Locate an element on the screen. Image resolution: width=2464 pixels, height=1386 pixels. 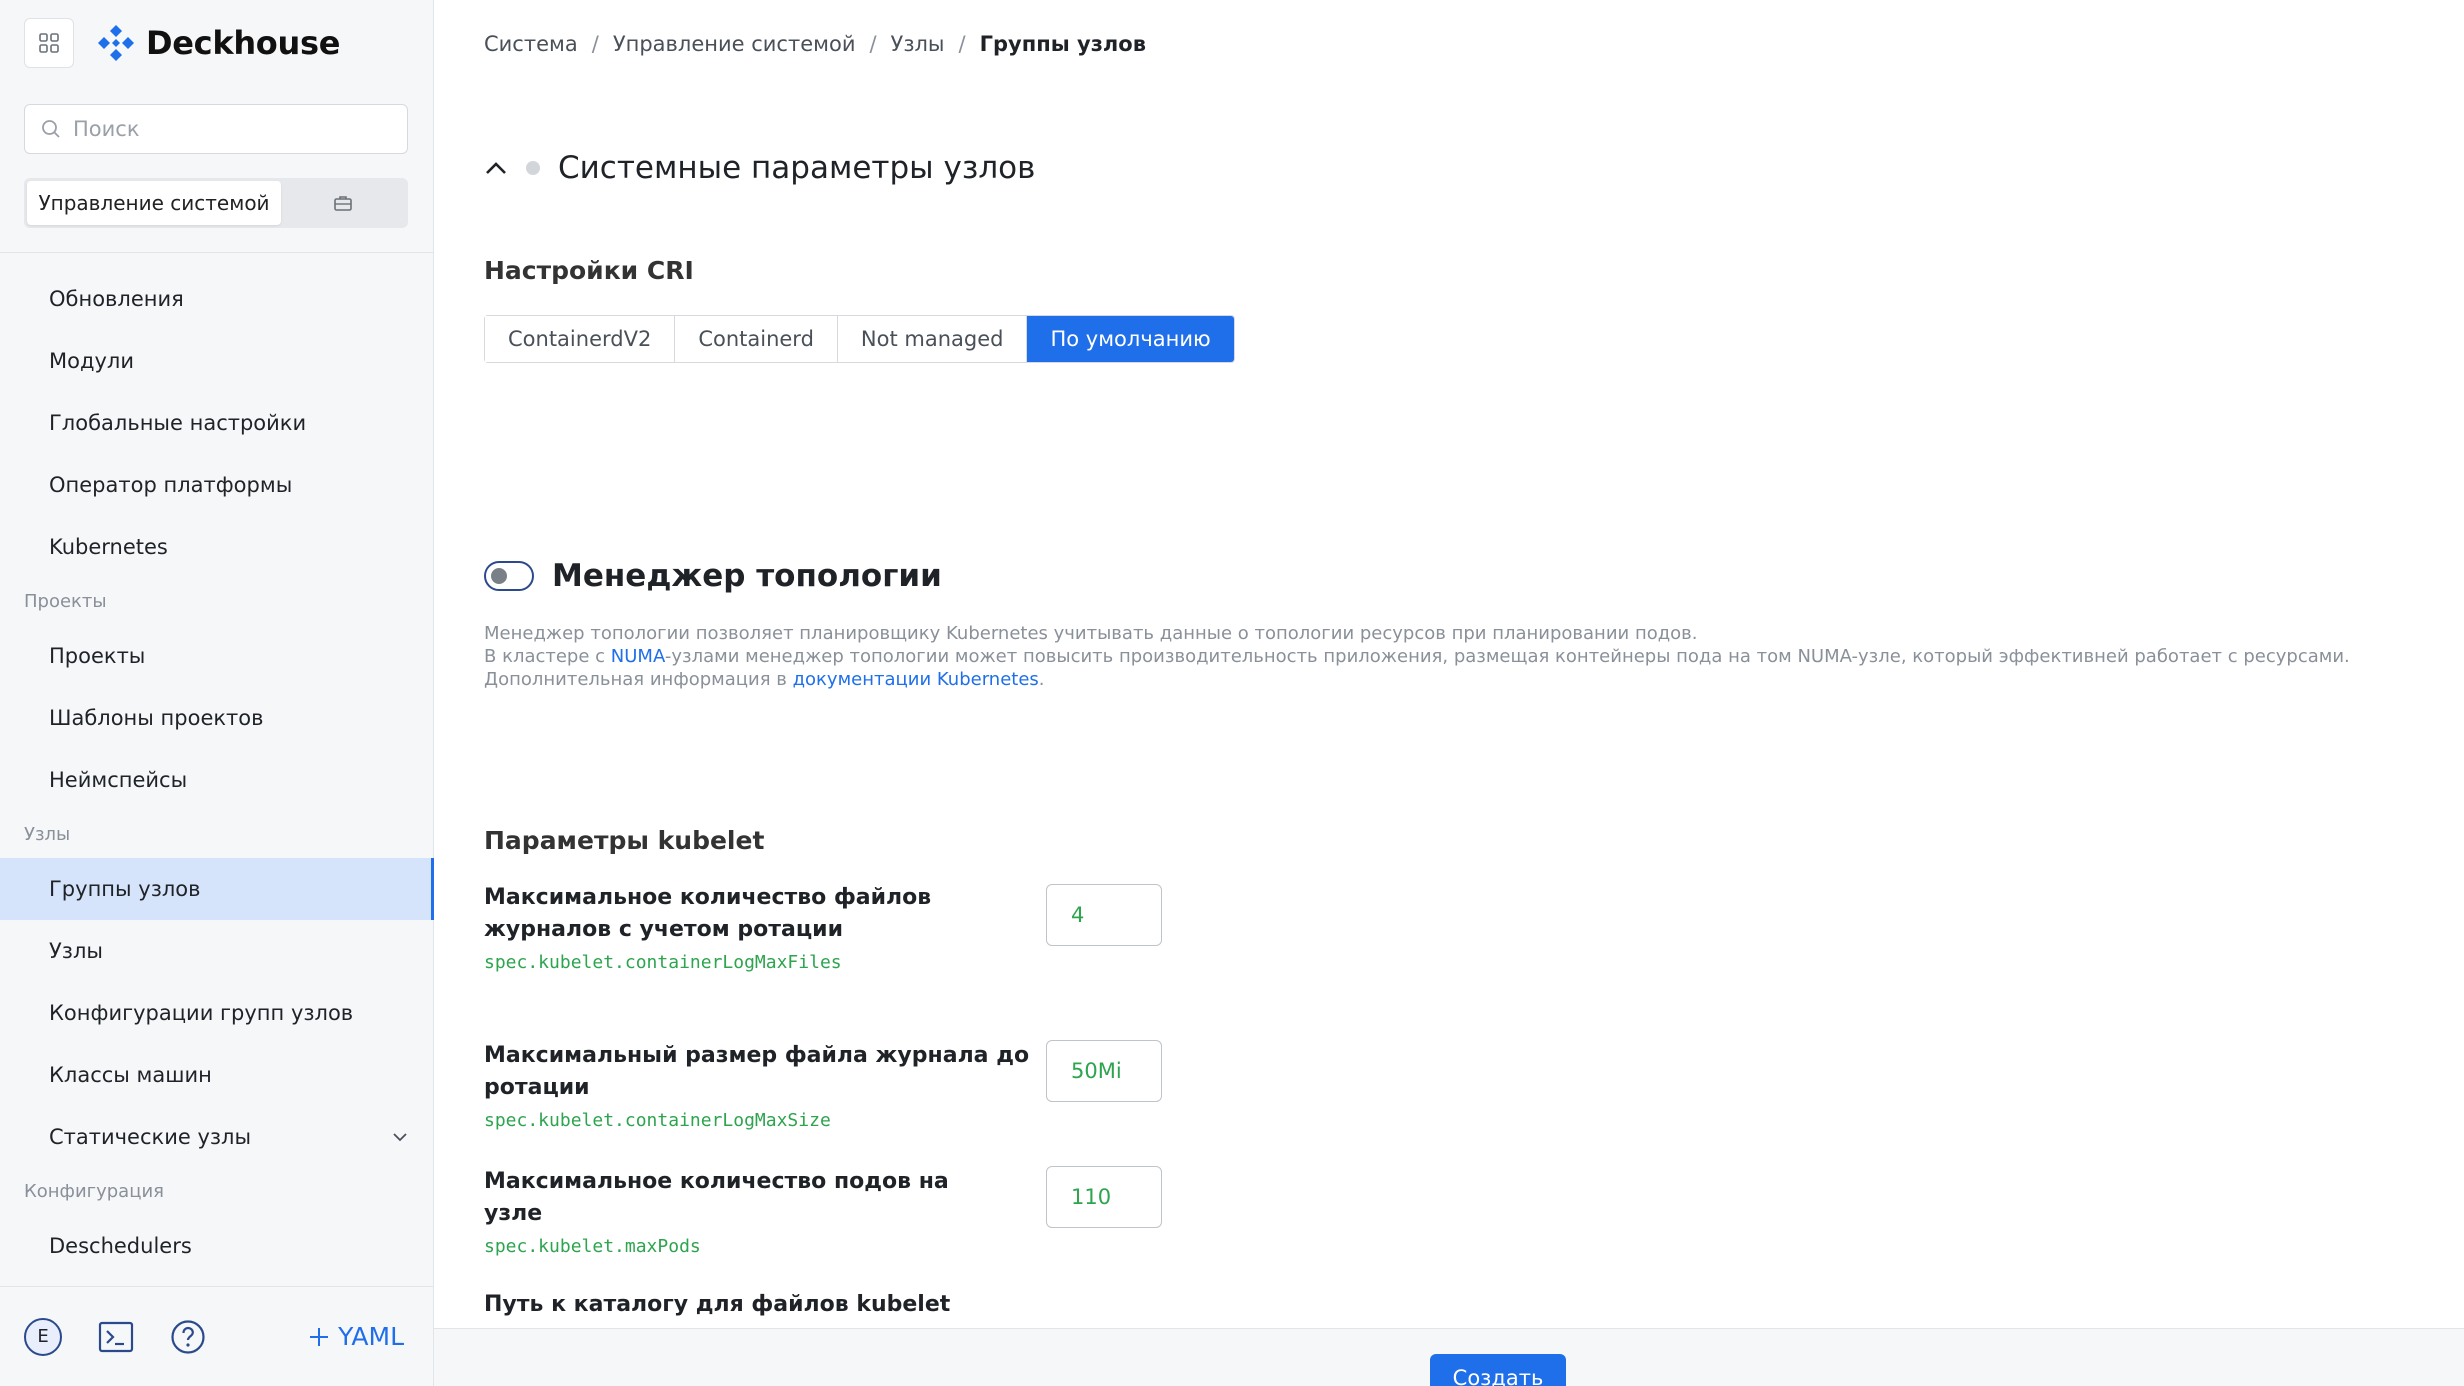
kubelet-dir-label: Путь к каталогу для файлов kubelet is located at coordinates (717, 1304).